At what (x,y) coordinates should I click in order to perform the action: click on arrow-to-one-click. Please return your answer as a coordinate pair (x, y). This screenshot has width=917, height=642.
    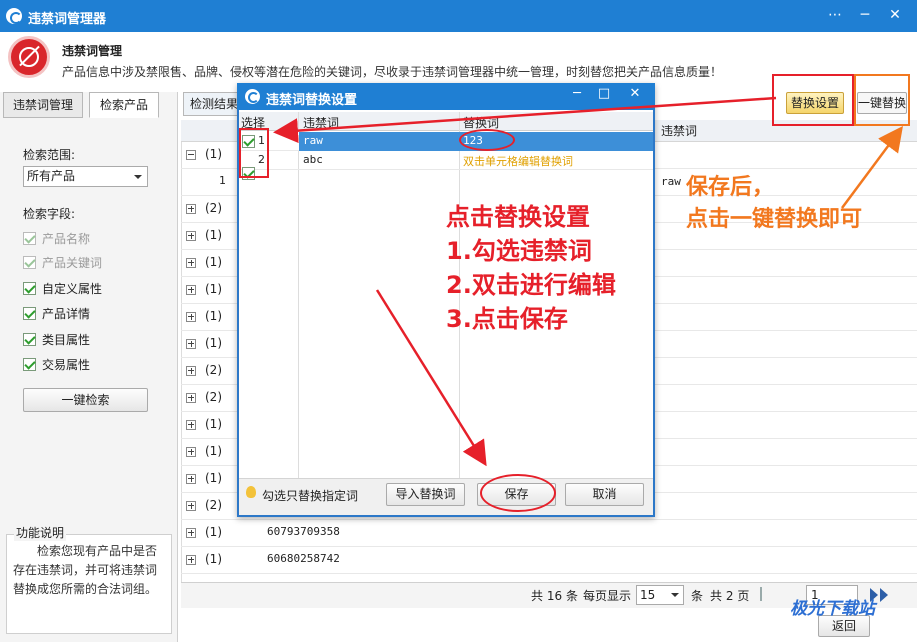
    Looking at the image, I should click on (871, 167).